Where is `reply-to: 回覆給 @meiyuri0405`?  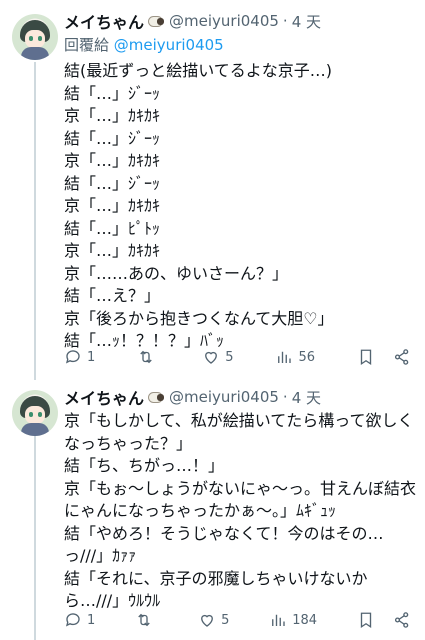
reply-to: 回覆給 @meiyuri0405 is located at coordinates (239, 45).